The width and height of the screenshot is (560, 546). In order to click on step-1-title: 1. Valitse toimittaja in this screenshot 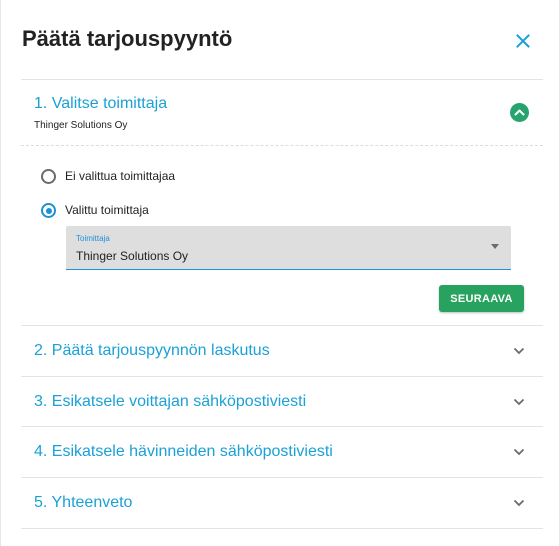, I will do `click(101, 103)`.